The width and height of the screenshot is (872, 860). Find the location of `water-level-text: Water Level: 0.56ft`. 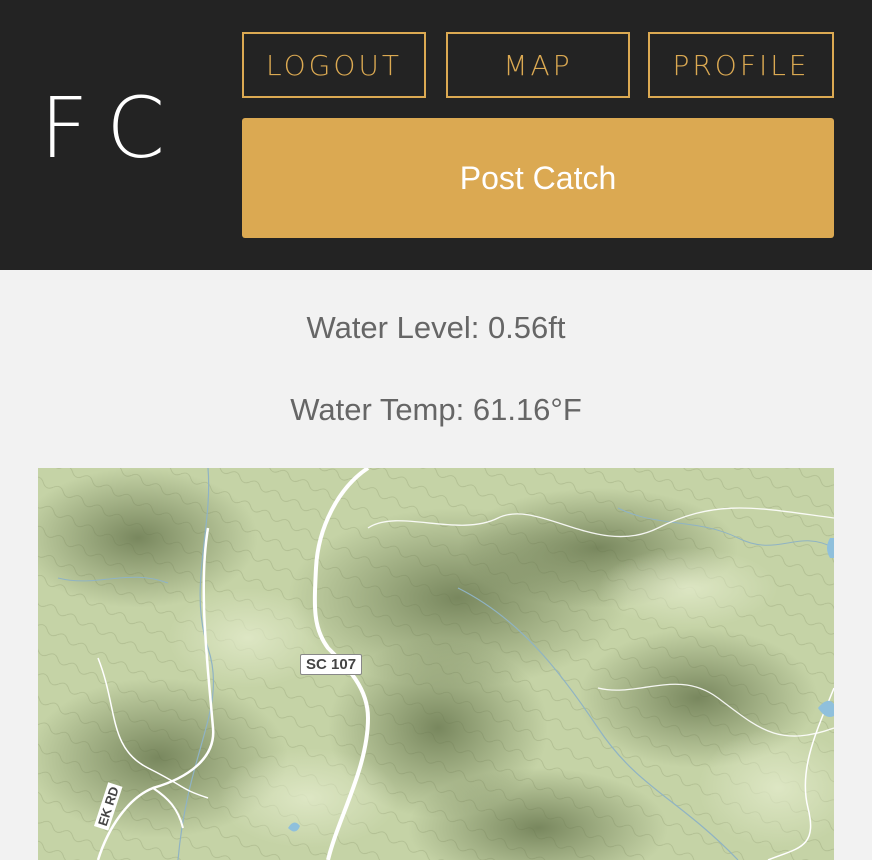

water-level-text: Water Level: 0.56ft is located at coordinates (436, 327).